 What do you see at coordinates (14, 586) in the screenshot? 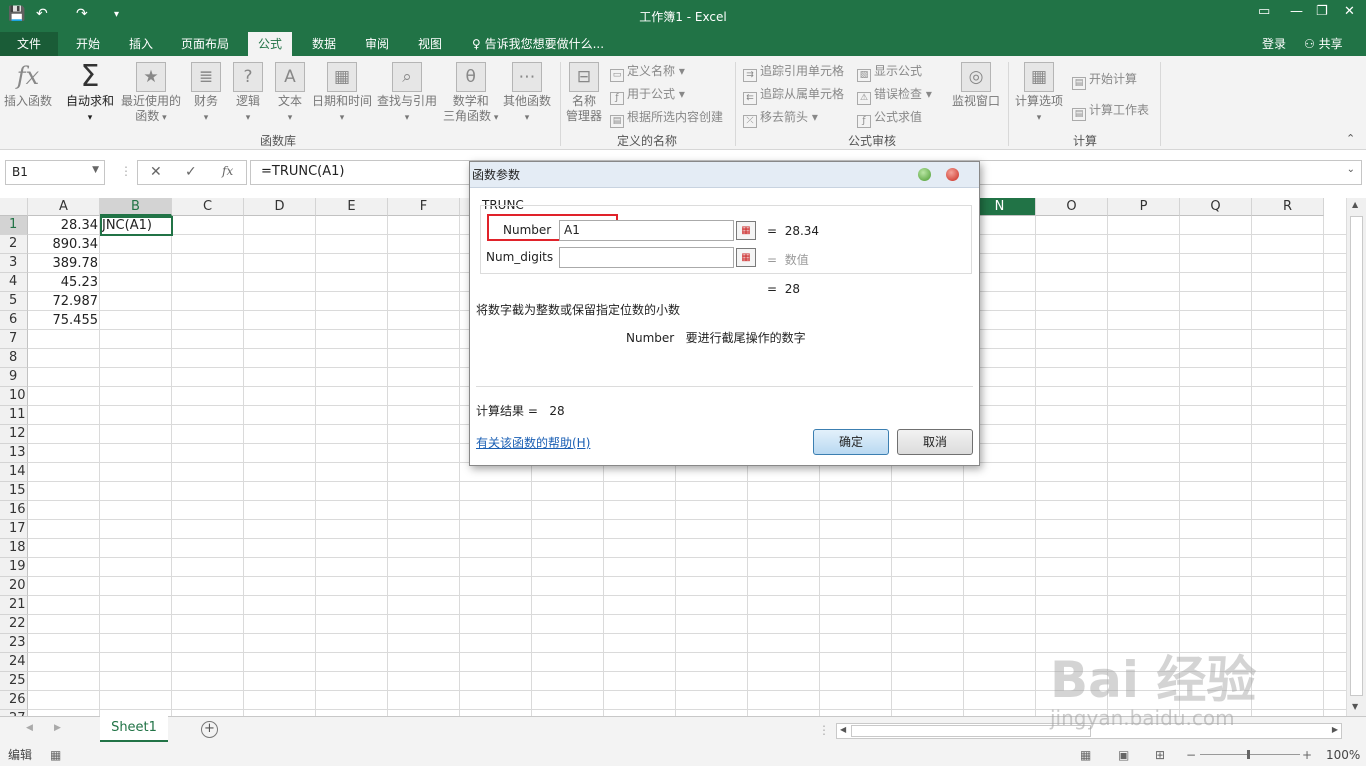
I see `row-header: 20` at bounding box center [14, 586].